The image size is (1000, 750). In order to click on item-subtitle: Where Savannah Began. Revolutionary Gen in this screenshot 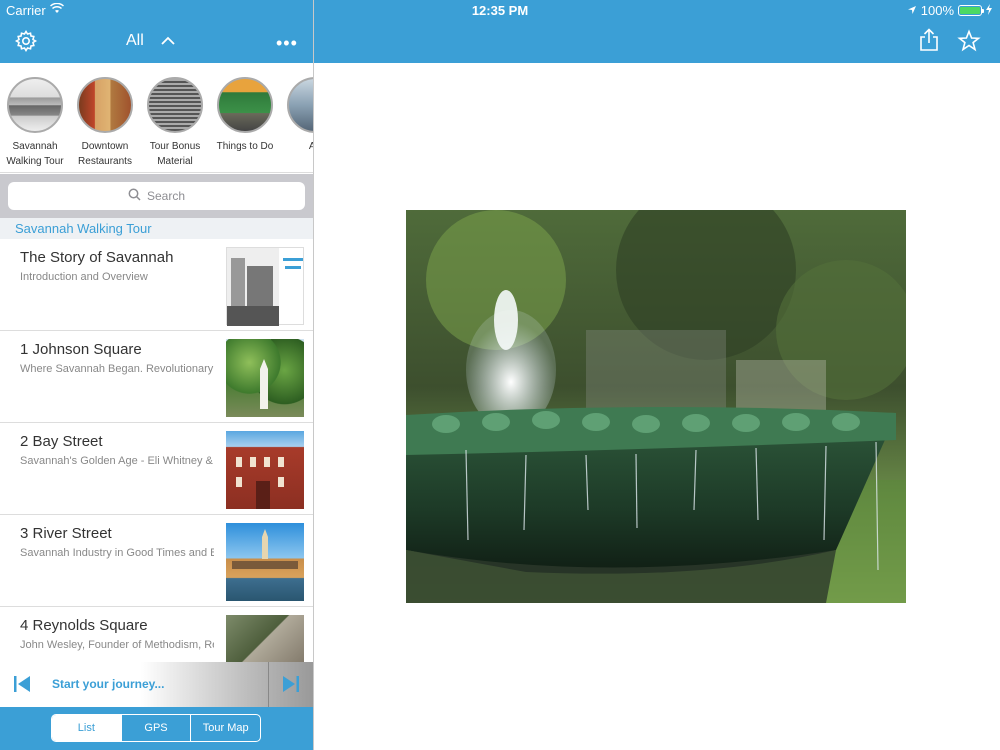, I will do `click(117, 369)`.